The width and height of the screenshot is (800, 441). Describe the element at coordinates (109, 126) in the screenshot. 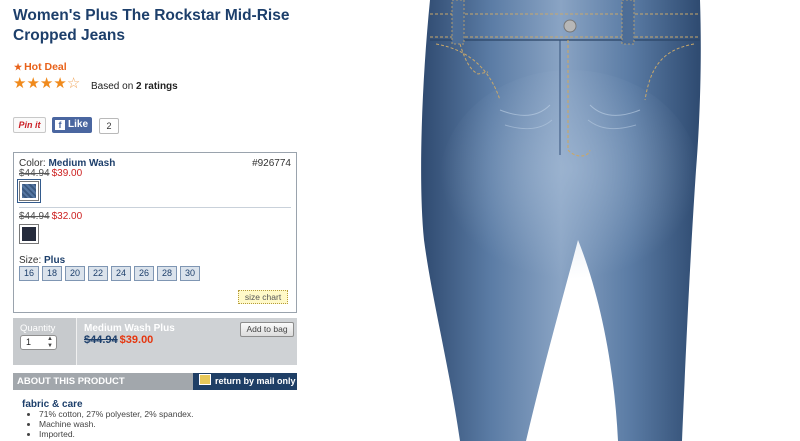

I see `like-count: 2` at that location.